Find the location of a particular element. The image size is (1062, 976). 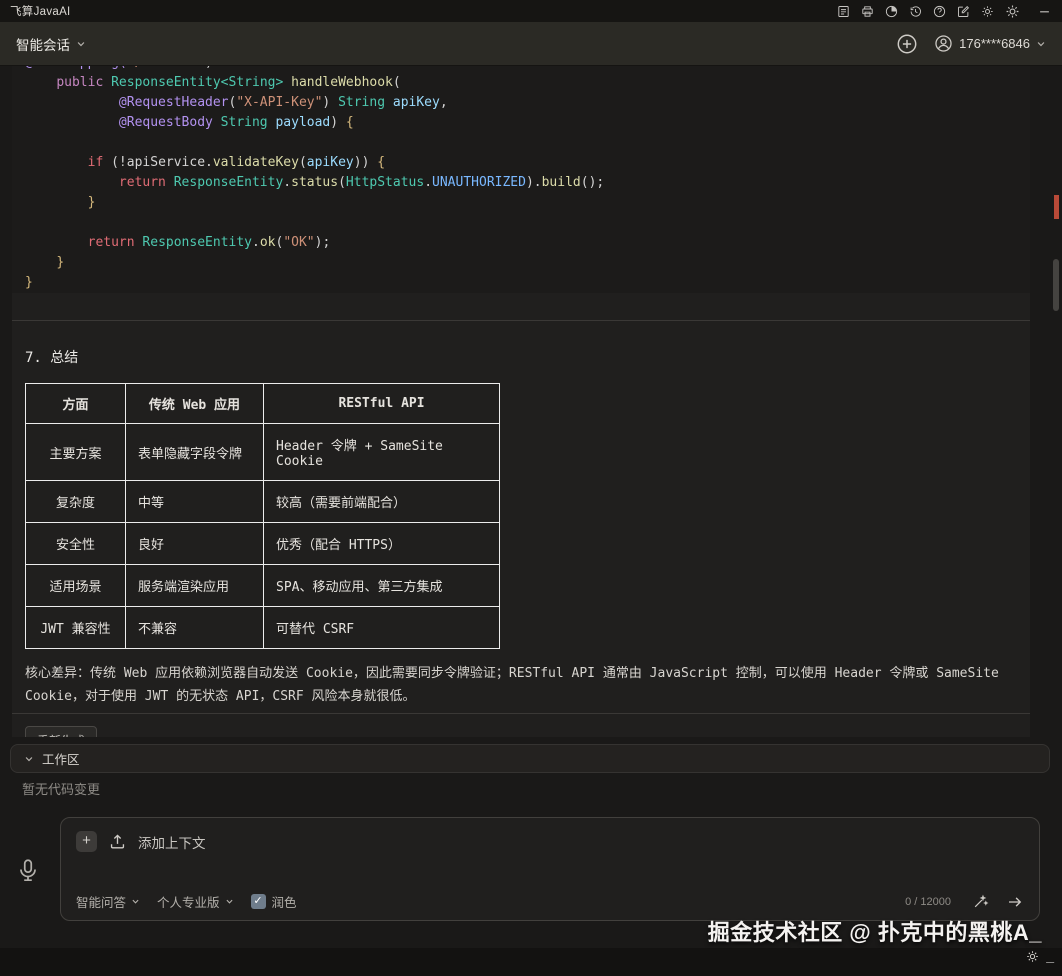

table-header-cell: 传统 Web 应用 is located at coordinates (194, 403).